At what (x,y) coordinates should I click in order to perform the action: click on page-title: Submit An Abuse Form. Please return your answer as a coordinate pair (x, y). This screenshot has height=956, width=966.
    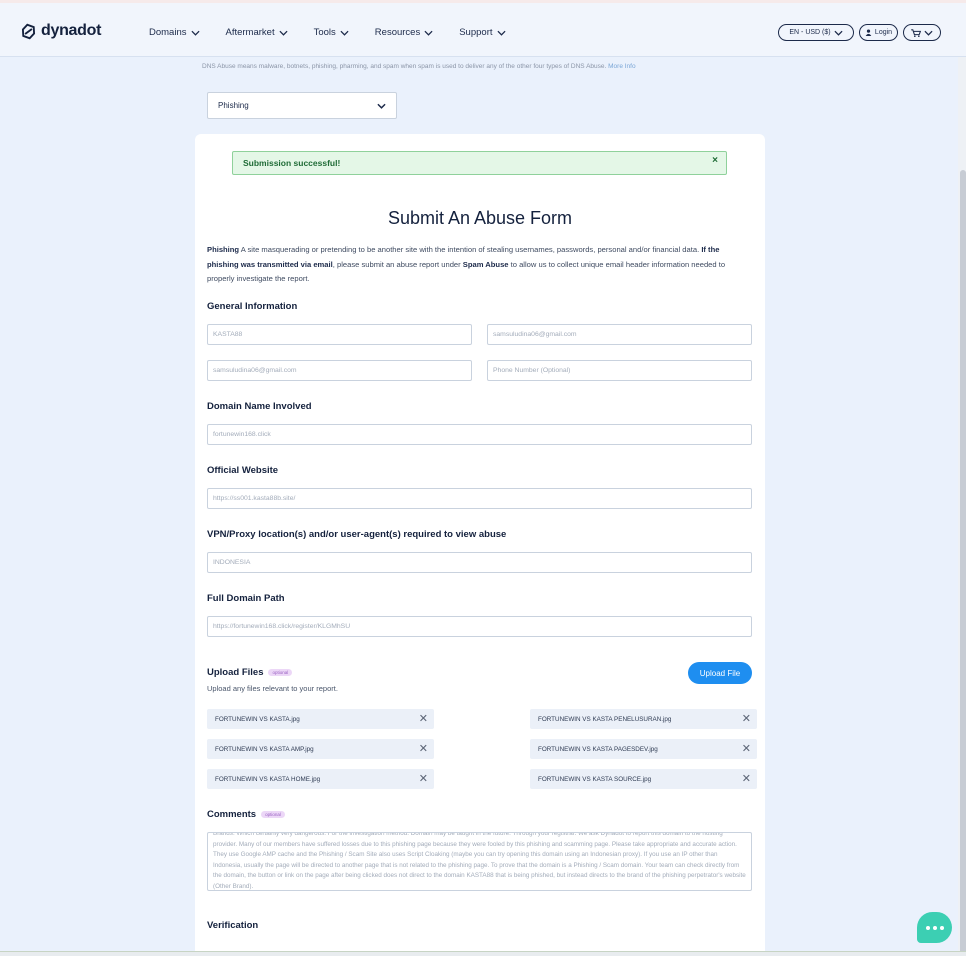
    Looking at the image, I should click on (480, 218).